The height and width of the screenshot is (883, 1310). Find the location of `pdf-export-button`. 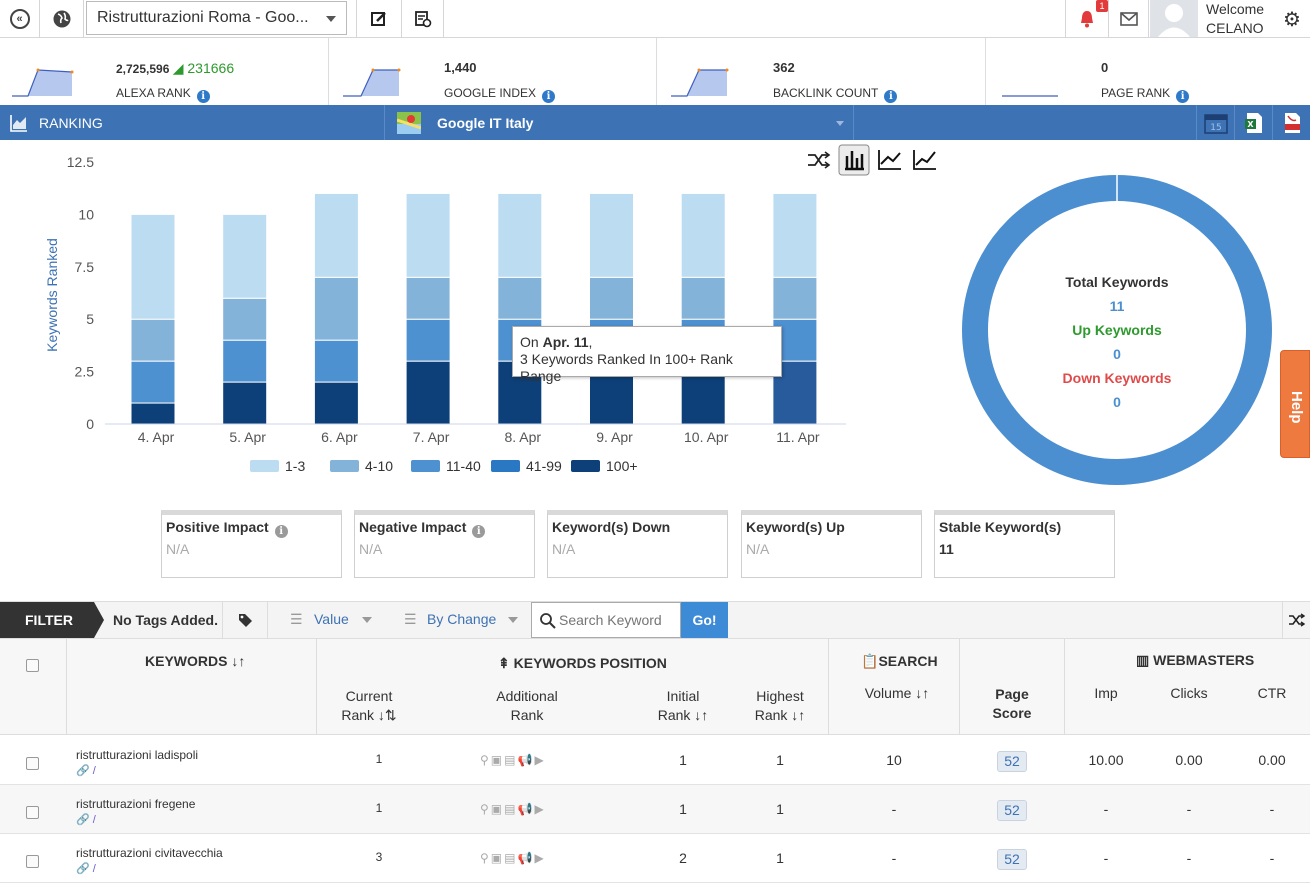

pdf-export-button is located at coordinates (1291, 122).